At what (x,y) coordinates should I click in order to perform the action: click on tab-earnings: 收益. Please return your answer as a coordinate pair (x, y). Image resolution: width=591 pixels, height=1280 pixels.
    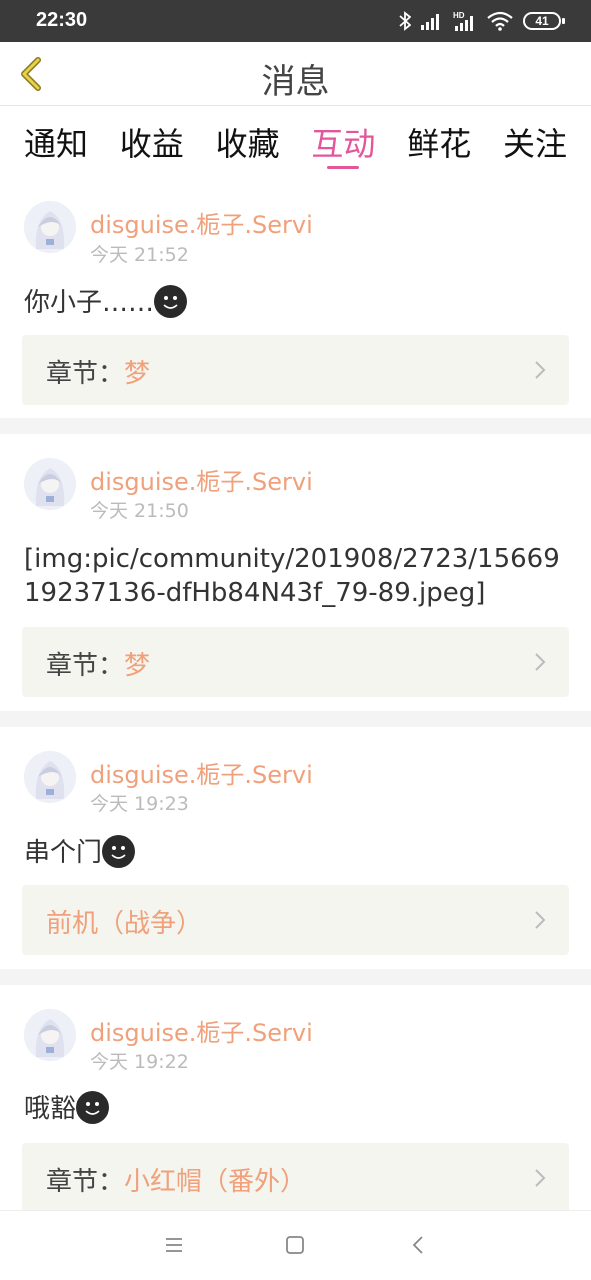
    Looking at the image, I should click on (152, 139).